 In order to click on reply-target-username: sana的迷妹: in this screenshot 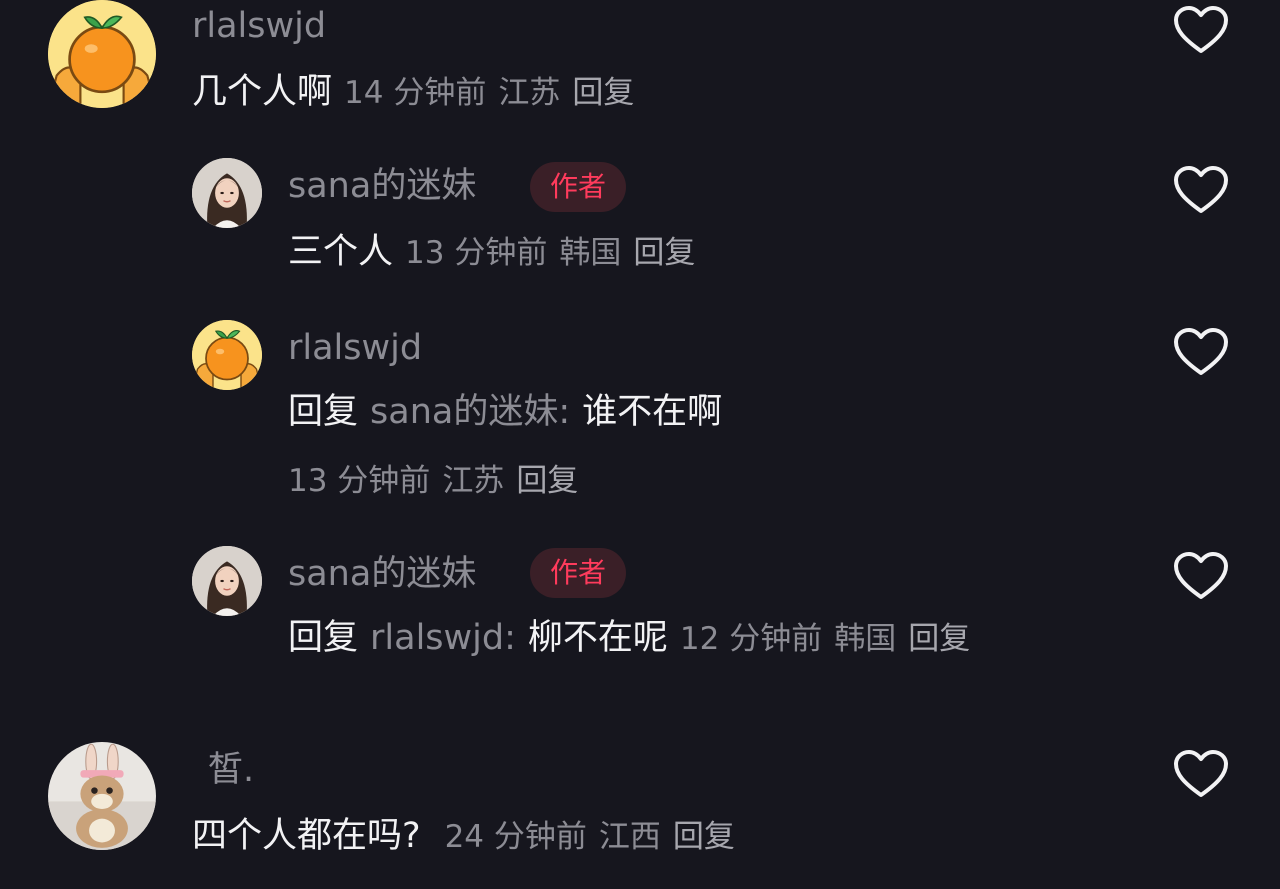, I will do `click(470, 412)`.